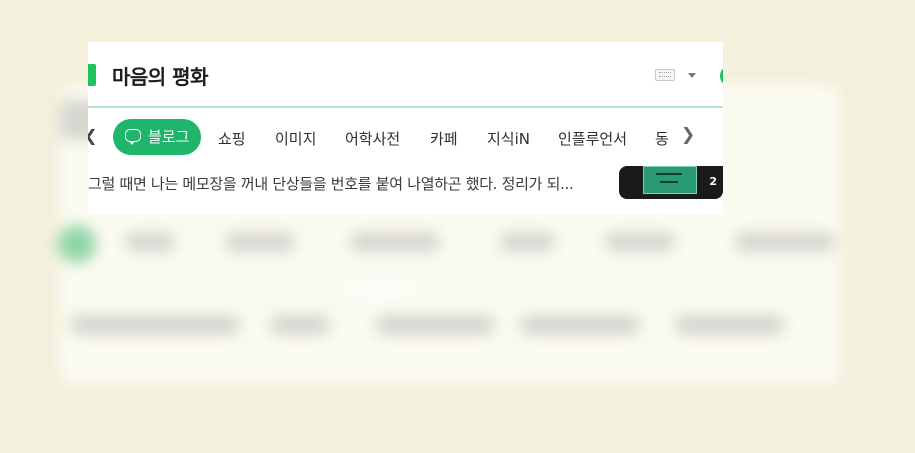  What do you see at coordinates (92, 75) in the screenshot?
I see `brand-accent-bar` at bounding box center [92, 75].